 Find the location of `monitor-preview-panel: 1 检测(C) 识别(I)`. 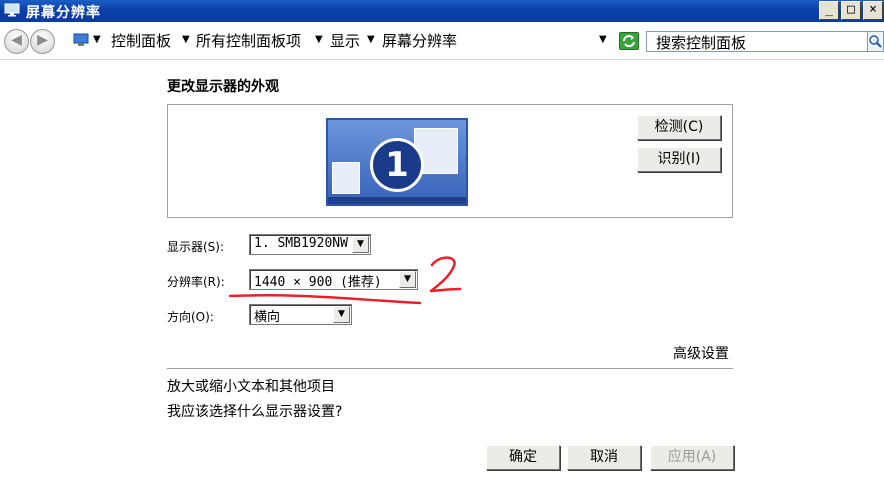

monitor-preview-panel: 1 检测(C) 识别(I) is located at coordinates (450, 161).